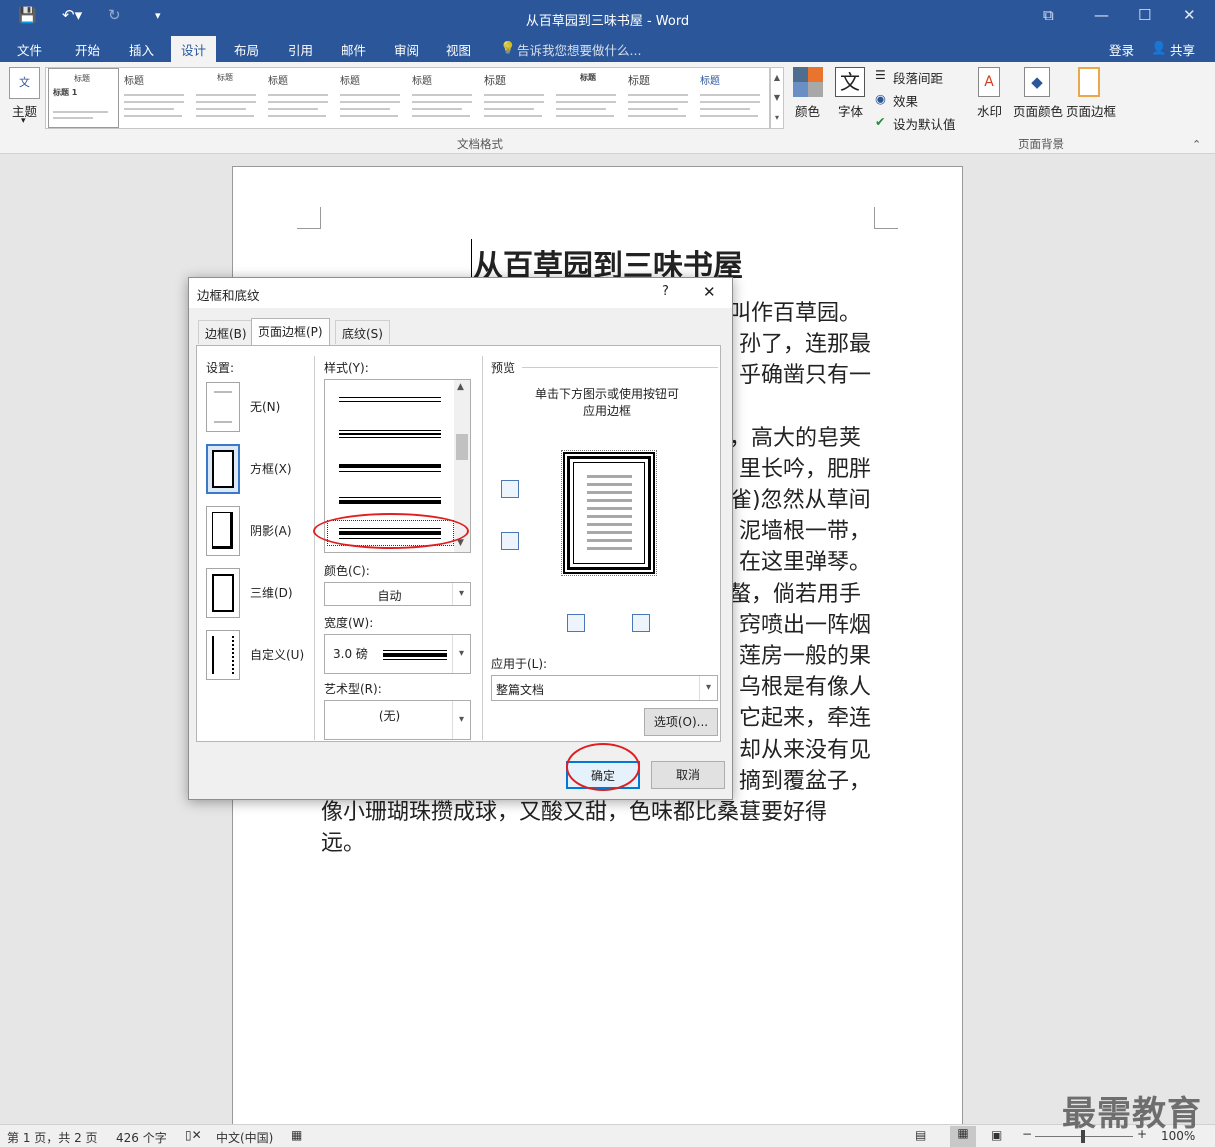  What do you see at coordinates (353, 49) in the screenshot?
I see `tab-mailings: 邮件` at bounding box center [353, 49].